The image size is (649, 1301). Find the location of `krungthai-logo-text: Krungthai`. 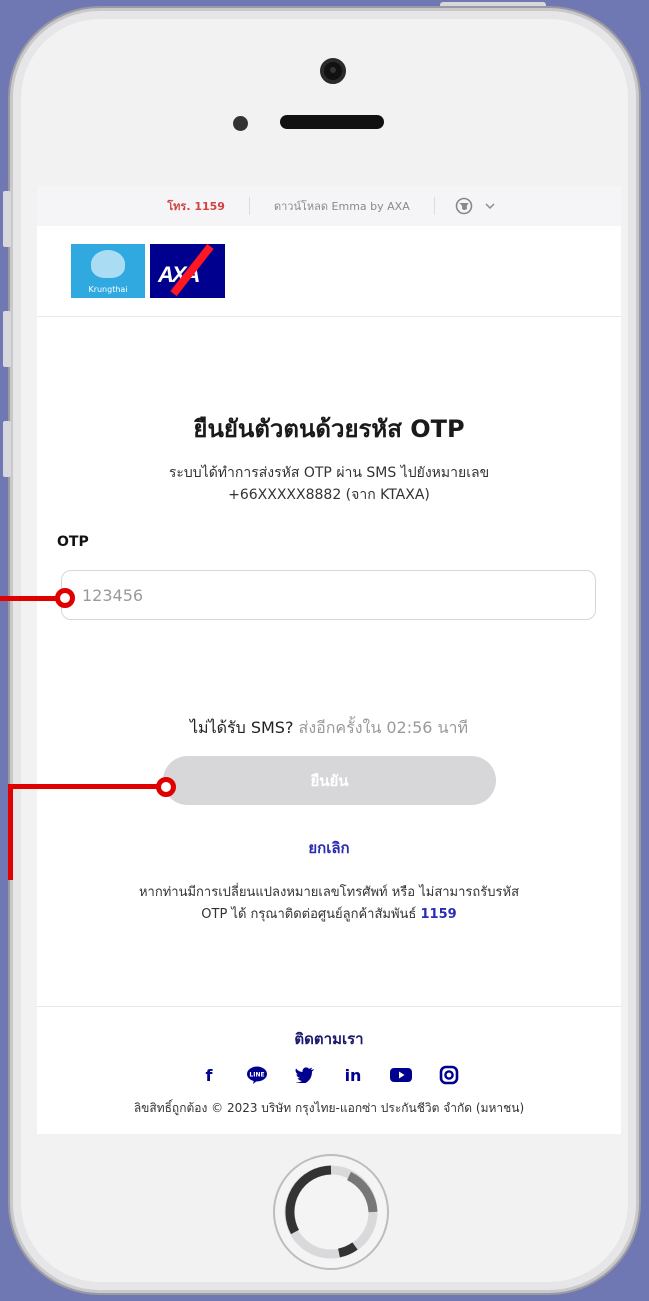

krungthai-logo-text: Krungthai is located at coordinates (108, 289).